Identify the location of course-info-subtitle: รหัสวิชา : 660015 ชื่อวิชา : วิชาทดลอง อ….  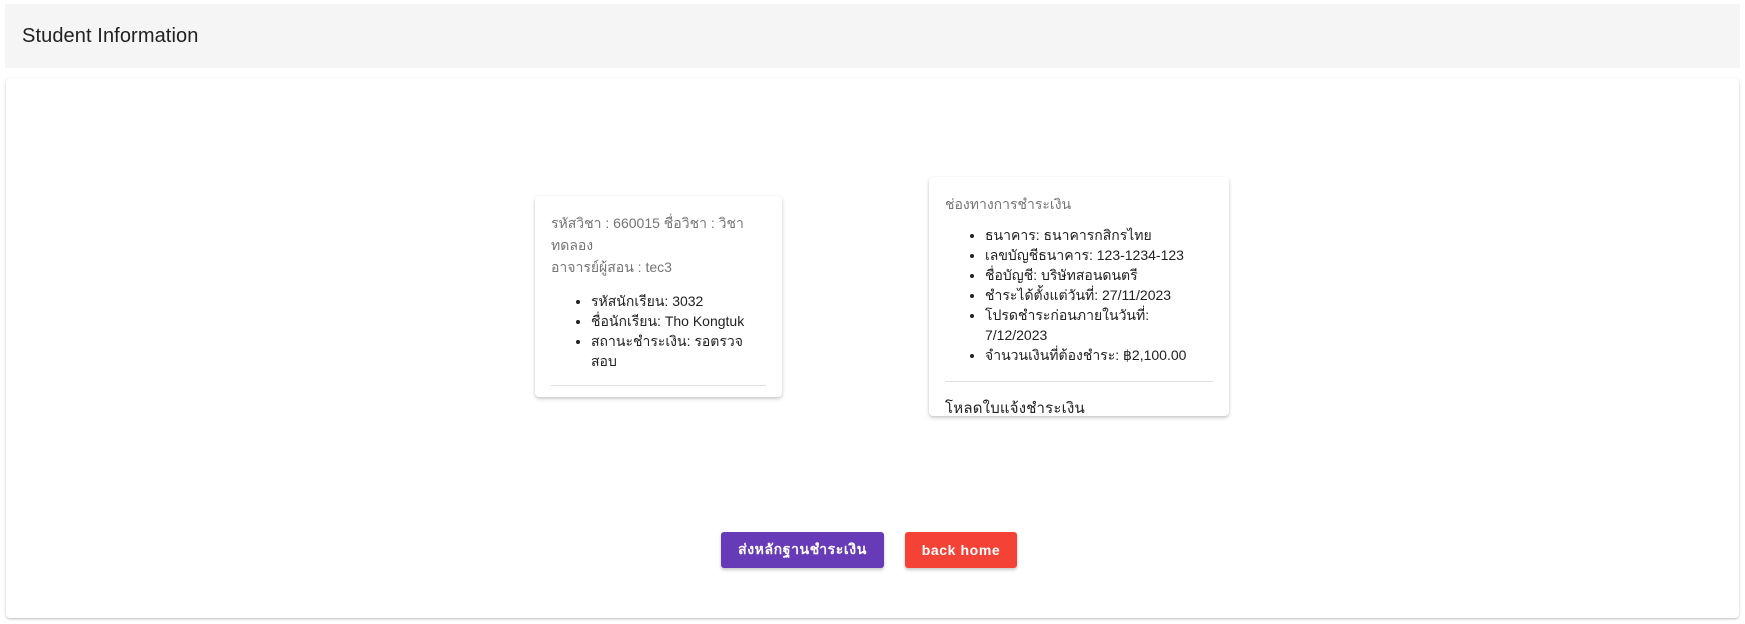
(658, 245).